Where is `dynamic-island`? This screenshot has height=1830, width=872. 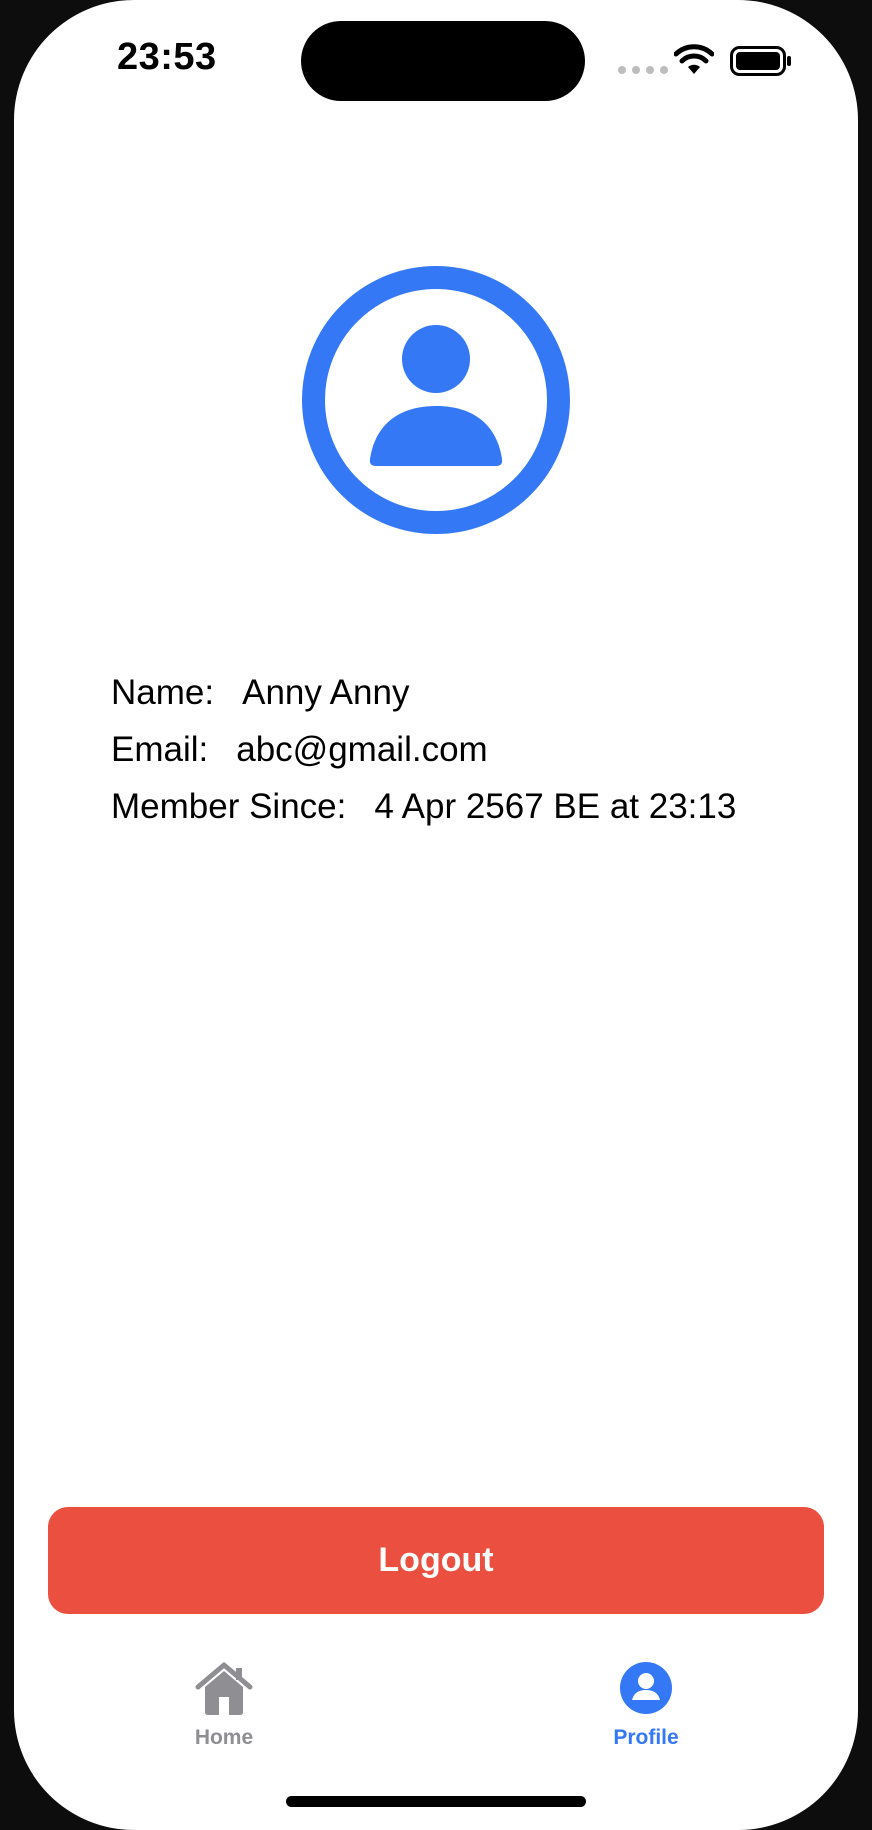 dynamic-island is located at coordinates (443, 61).